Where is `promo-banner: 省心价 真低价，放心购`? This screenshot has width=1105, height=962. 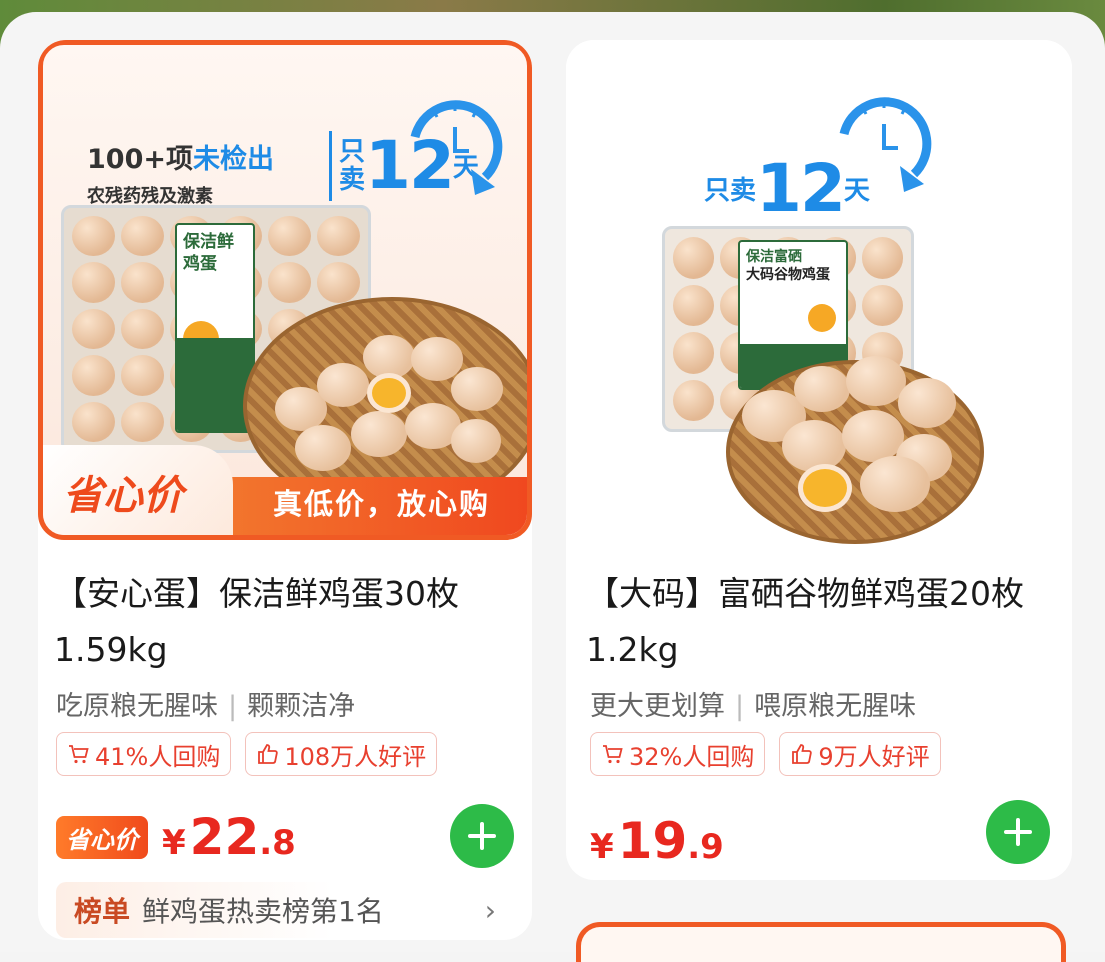 promo-banner: 省心价 真低价，放心购 is located at coordinates (285, 490).